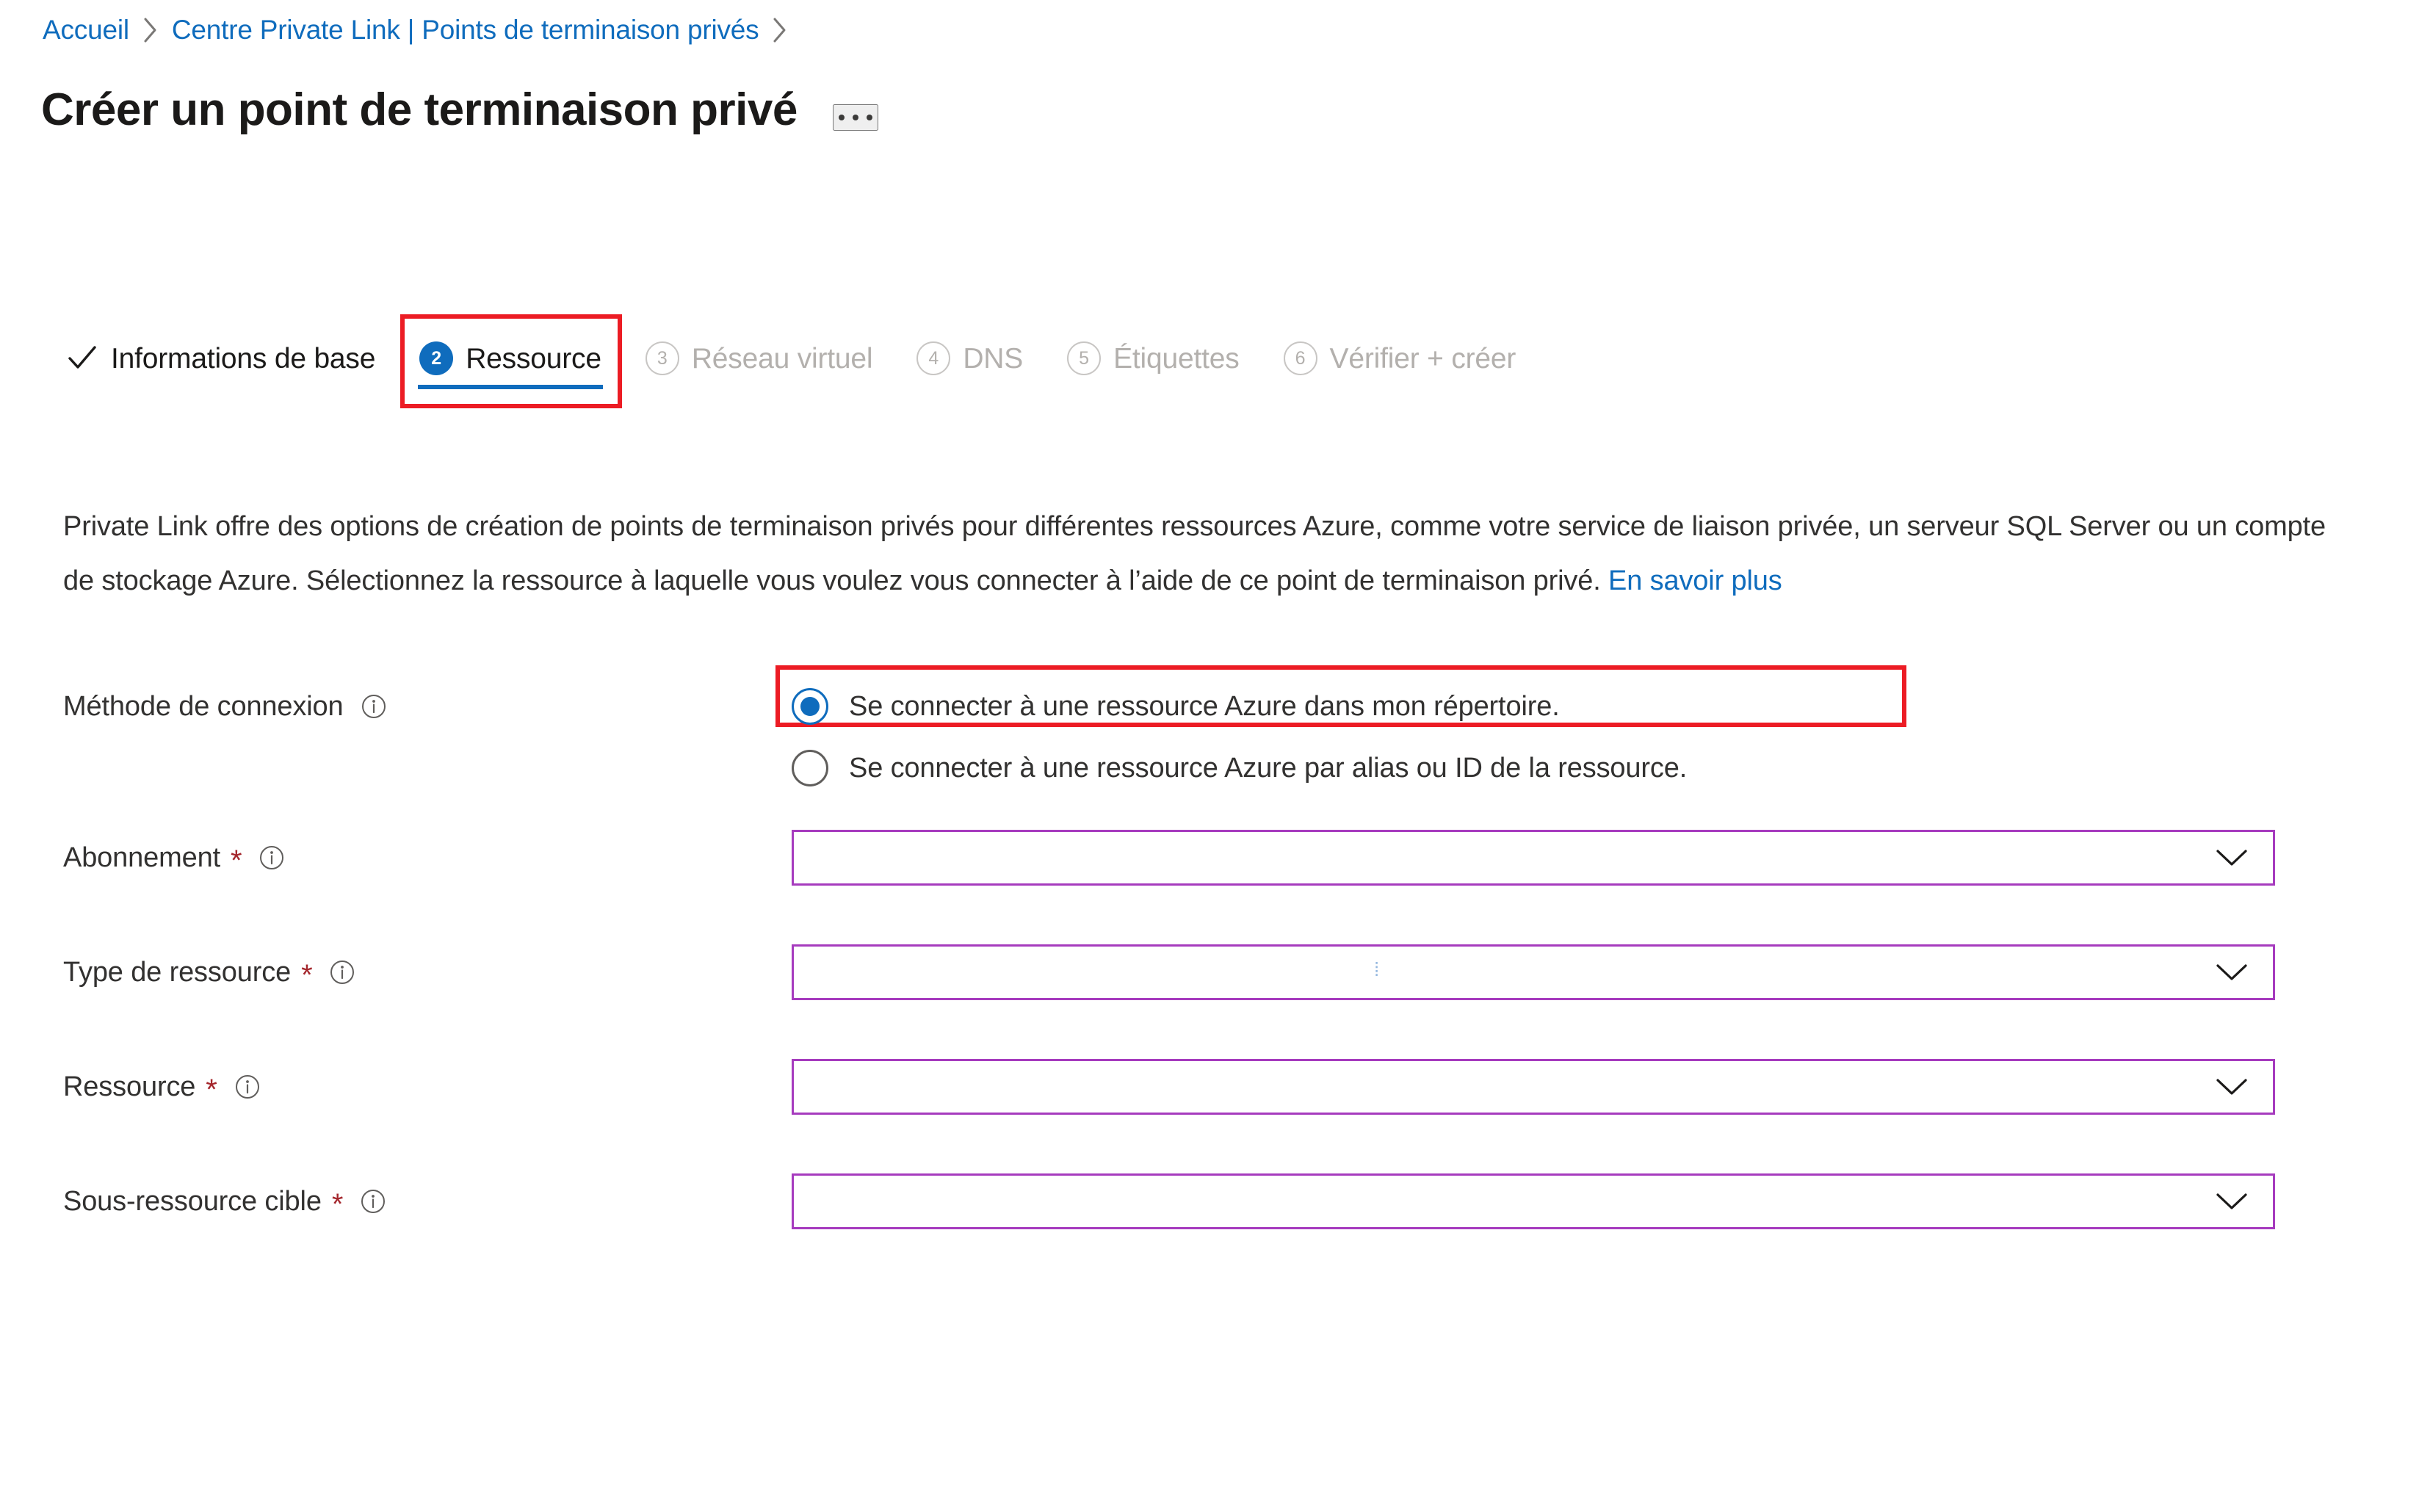 The image size is (2419, 1512). What do you see at coordinates (203, 707) in the screenshot?
I see `field-label-text: Méthode de connexion` at bounding box center [203, 707].